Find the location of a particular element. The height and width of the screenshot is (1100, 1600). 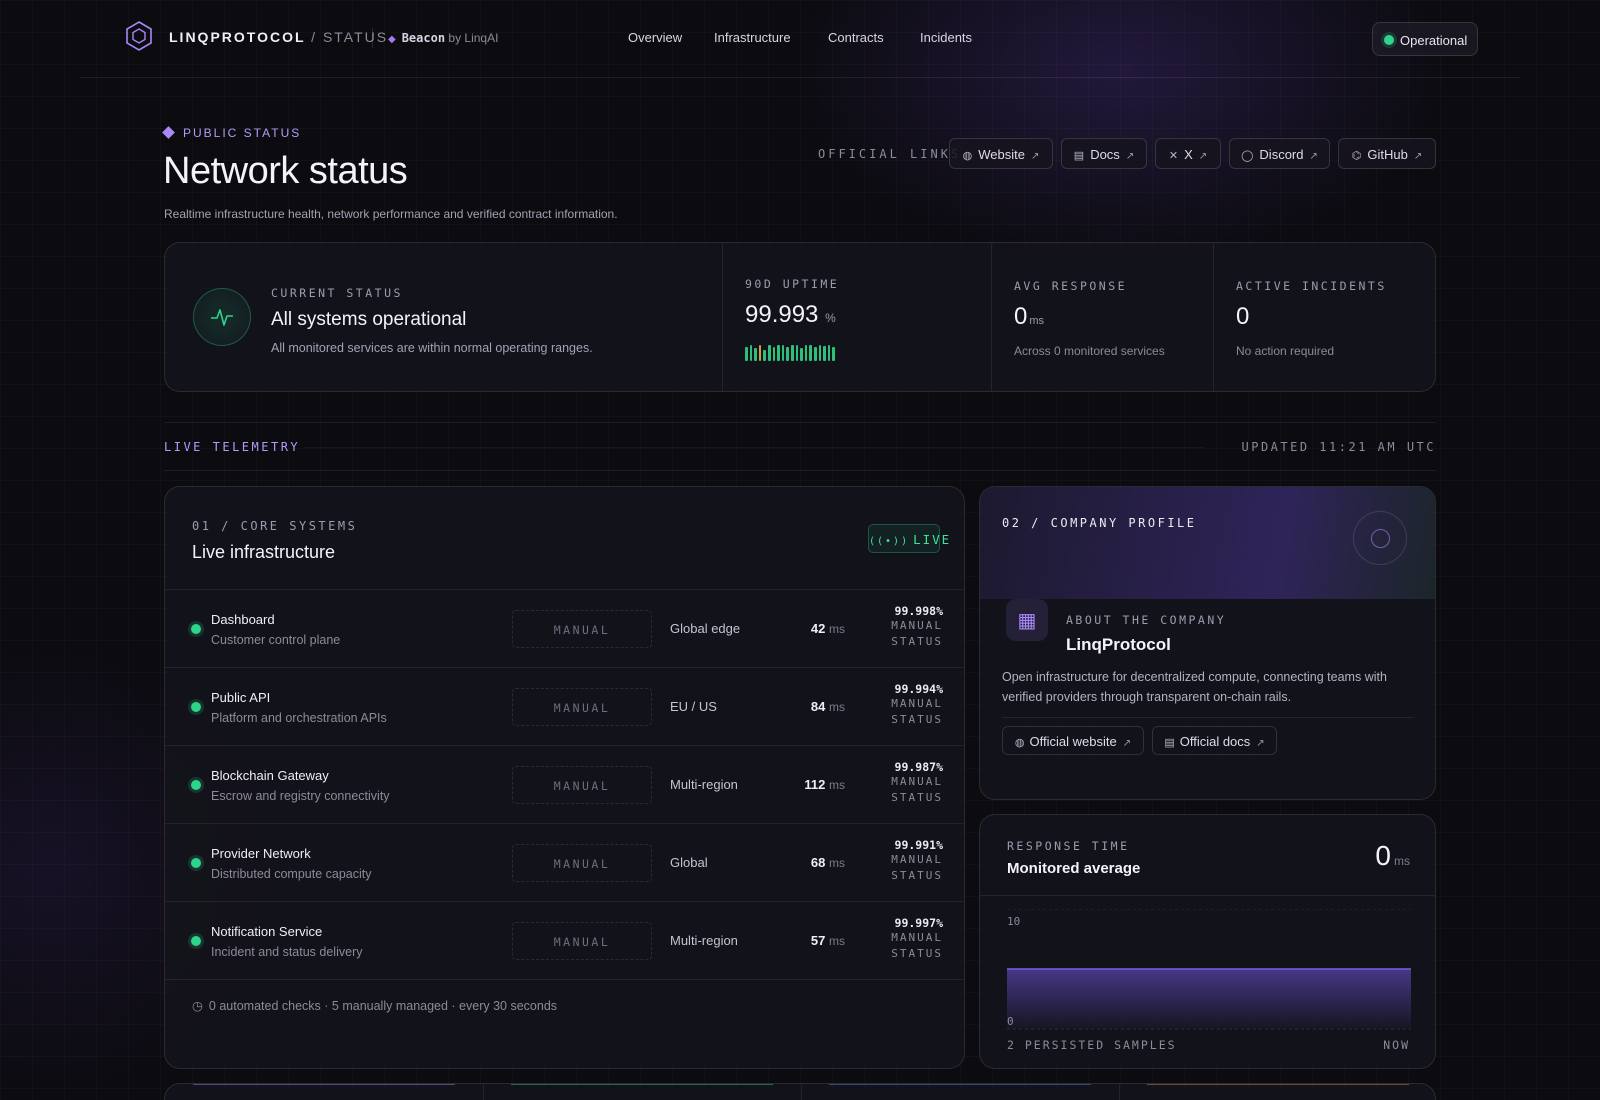

service-name: Public API is located at coordinates (241, 697).